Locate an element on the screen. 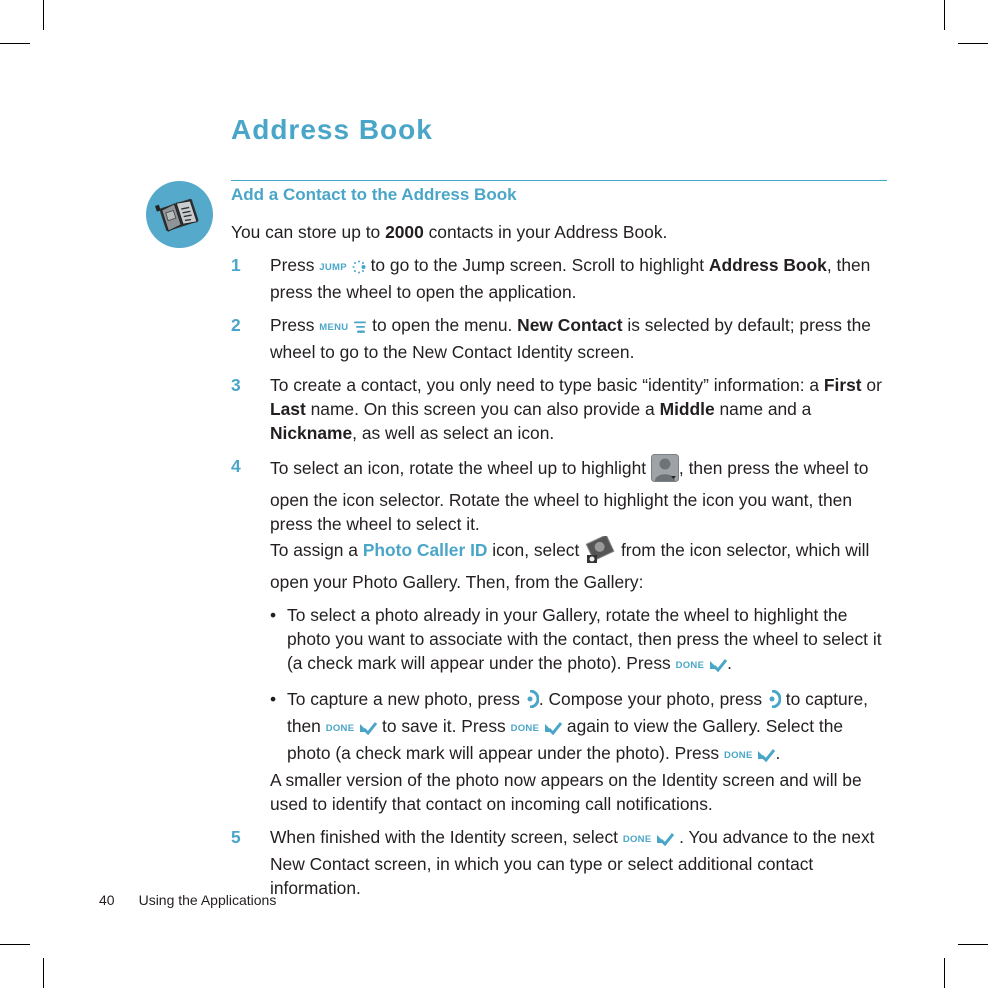 The height and width of the screenshot is (988, 988). text: Address Book is located at coordinates (767, 265).